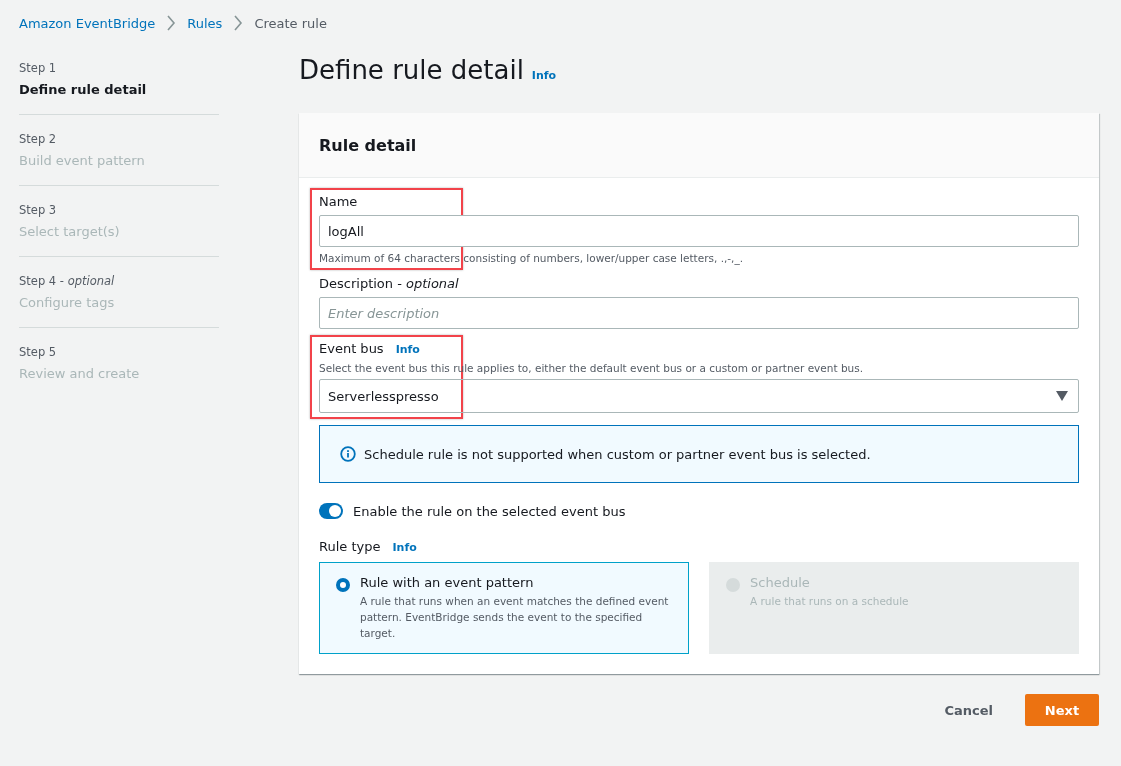  What do you see at coordinates (1062, 710) in the screenshot?
I see `next-button: Next` at bounding box center [1062, 710].